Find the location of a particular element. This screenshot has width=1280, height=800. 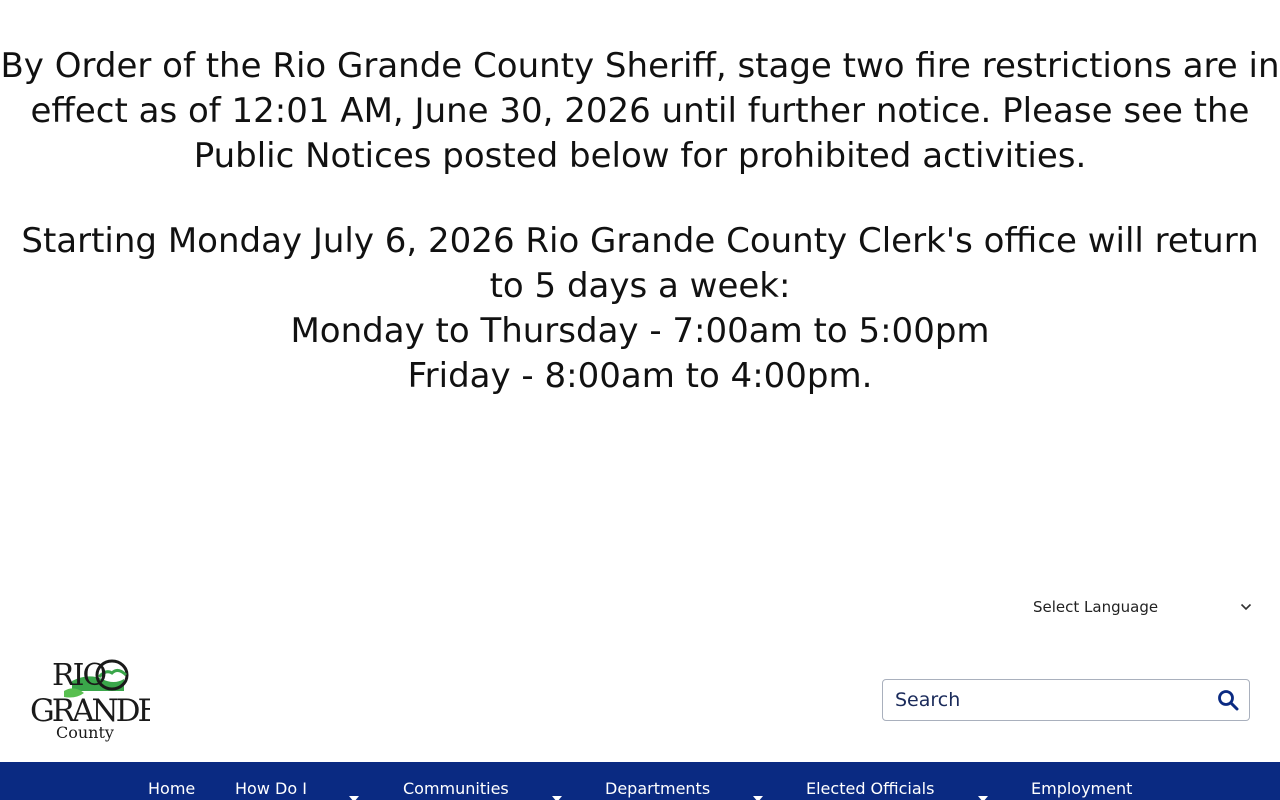

nav-item-how-do-i: How Do I is located at coordinates (271, 789).